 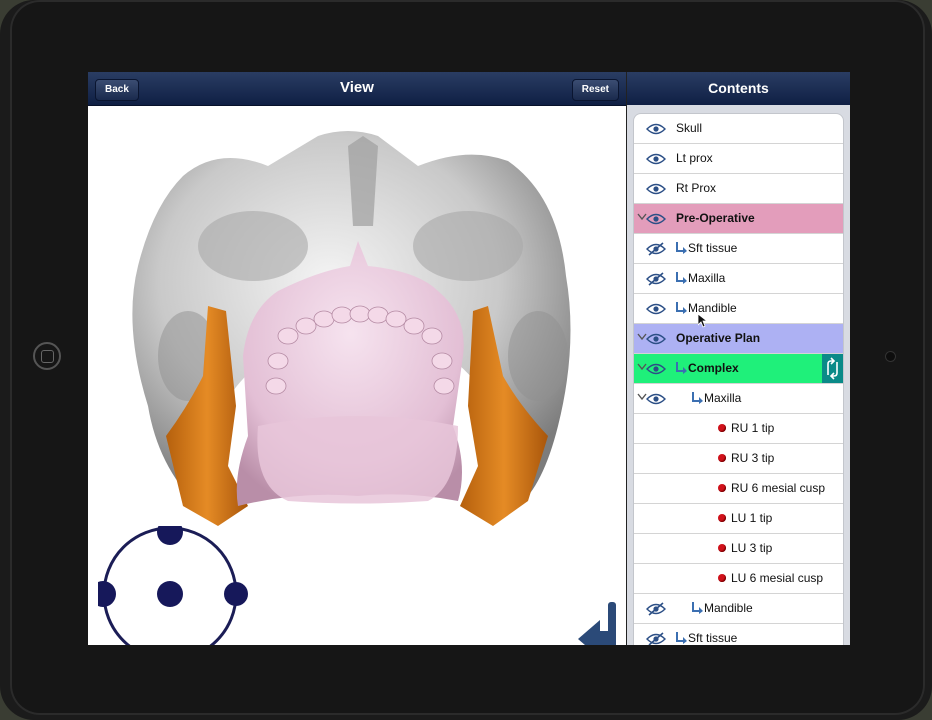 I want to click on list-item-label: Lt prox, so click(x=694, y=158).